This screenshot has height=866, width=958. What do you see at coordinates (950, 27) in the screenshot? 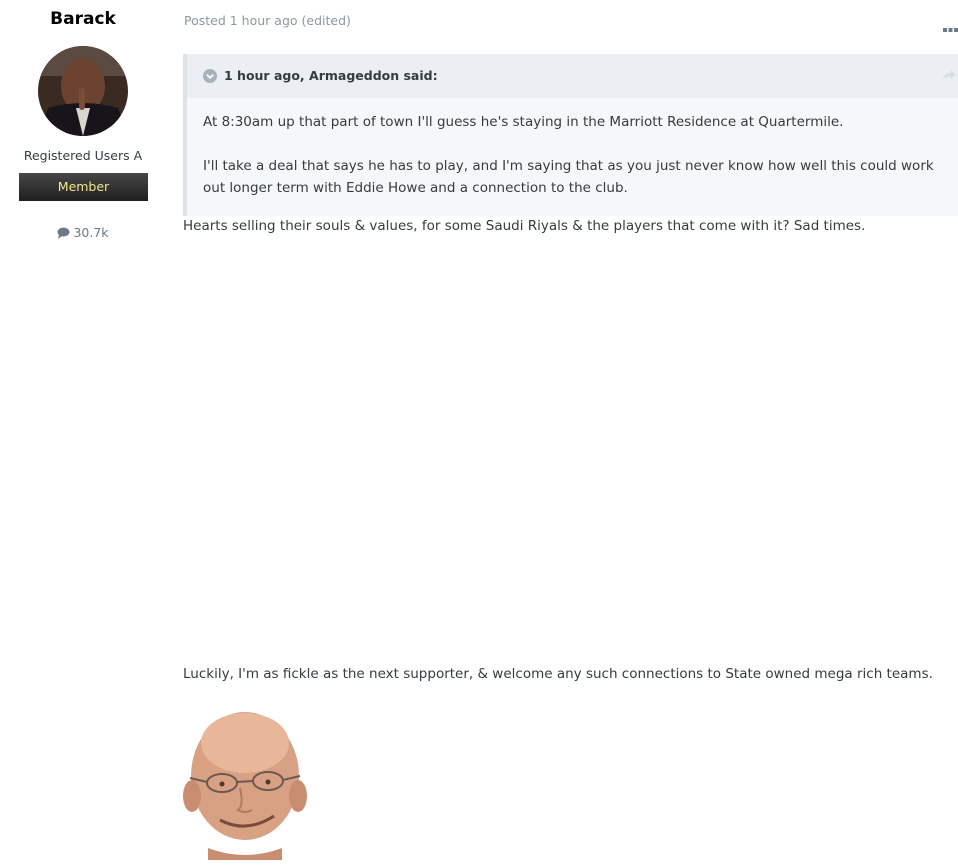
I see `more-options-icon` at bounding box center [950, 27].